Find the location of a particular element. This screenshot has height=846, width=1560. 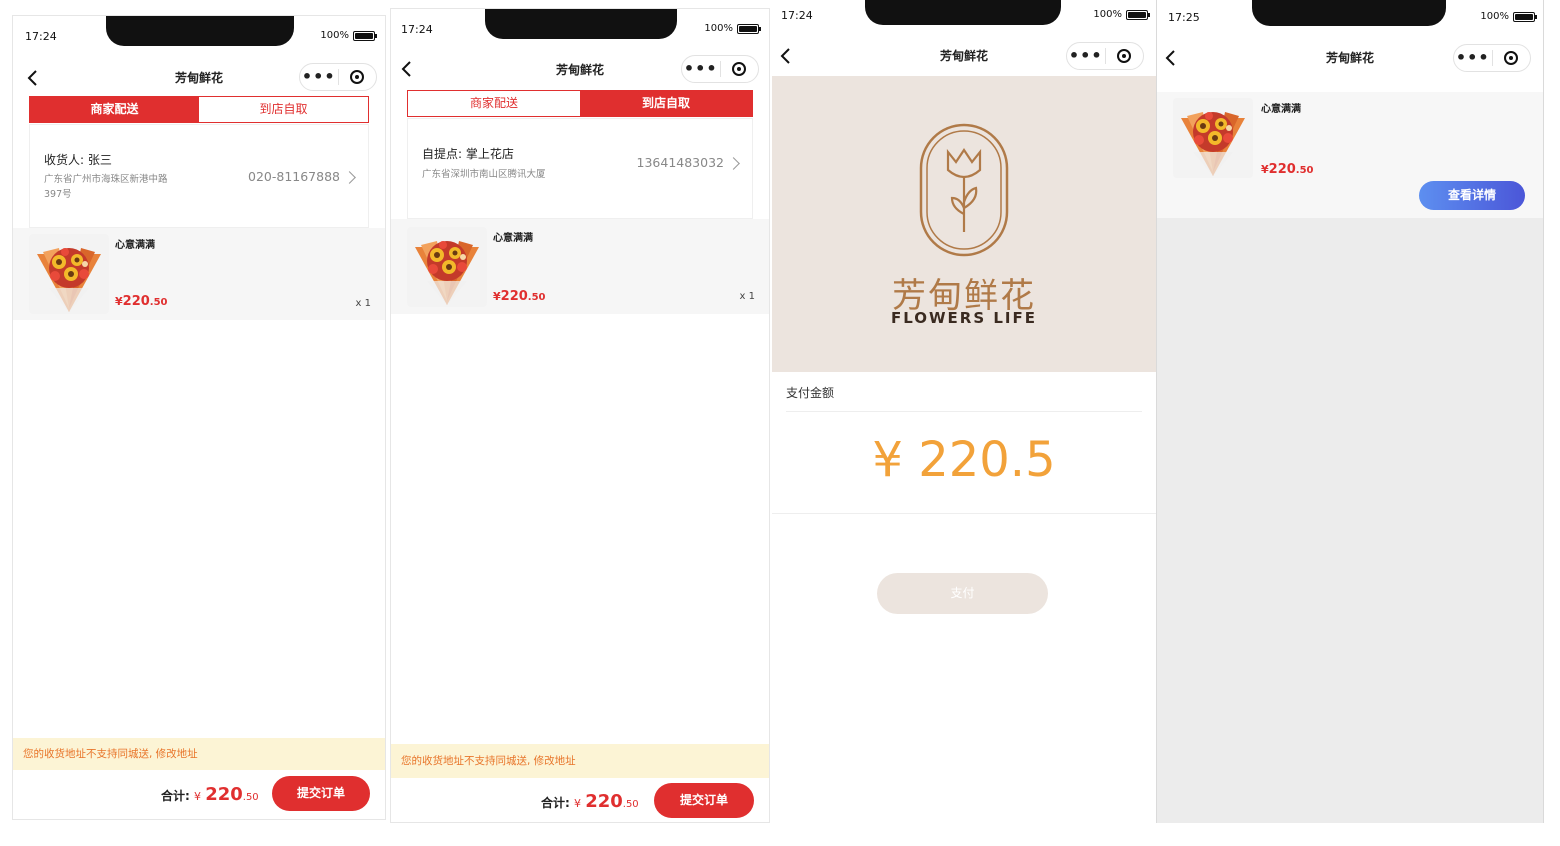

receiver-name: 收货人: 张三 is located at coordinates (78, 160).